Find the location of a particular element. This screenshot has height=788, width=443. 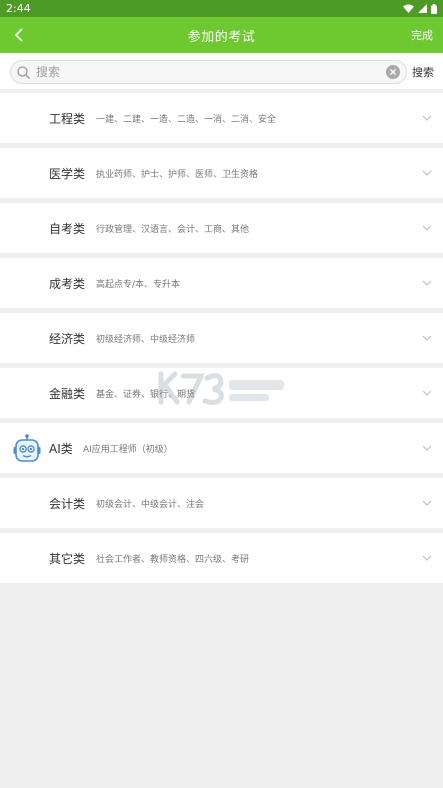

category-desc: 初级经济师、中级经济师 is located at coordinates (146, 339).